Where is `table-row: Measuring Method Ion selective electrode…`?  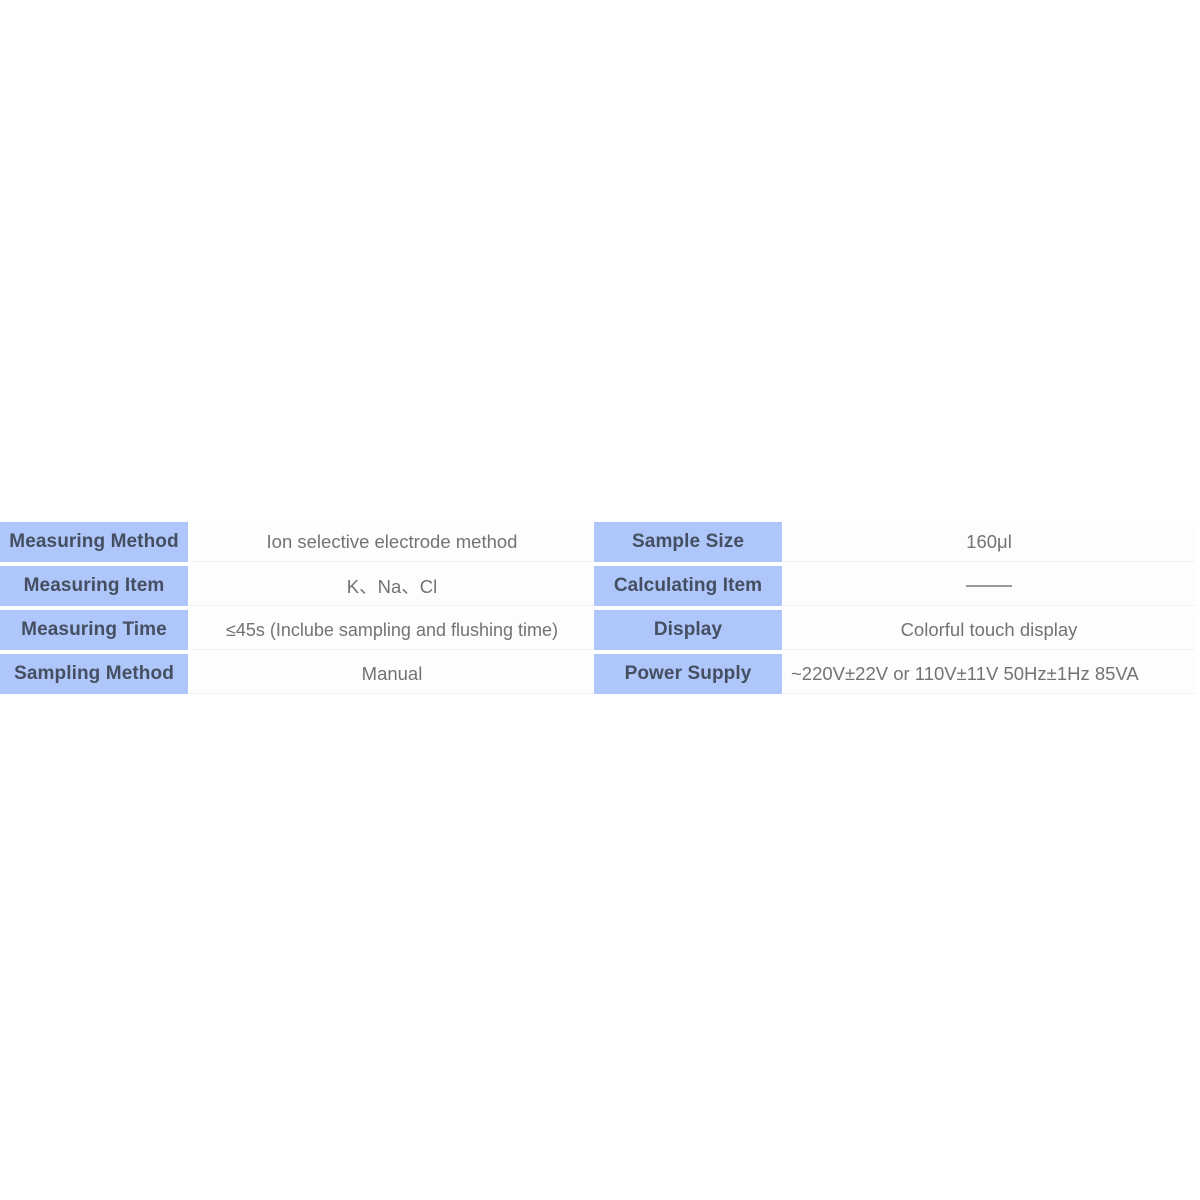
table-row: Measuring Method Ion selective electrode… is located at coordinates (600, 542).